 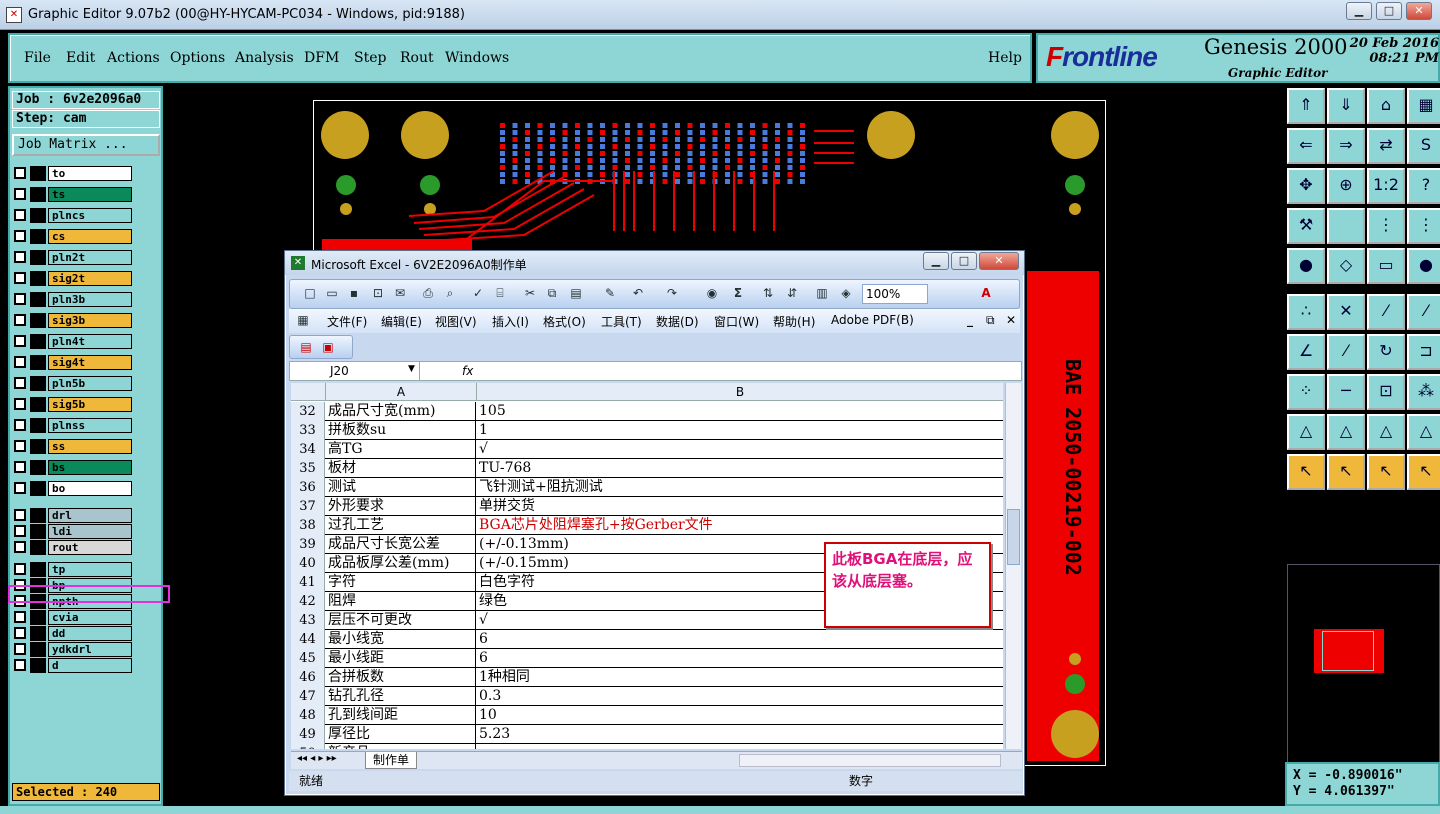 I want to click on excel-menu-help: 帮助(H), so click(x=794, y=321).